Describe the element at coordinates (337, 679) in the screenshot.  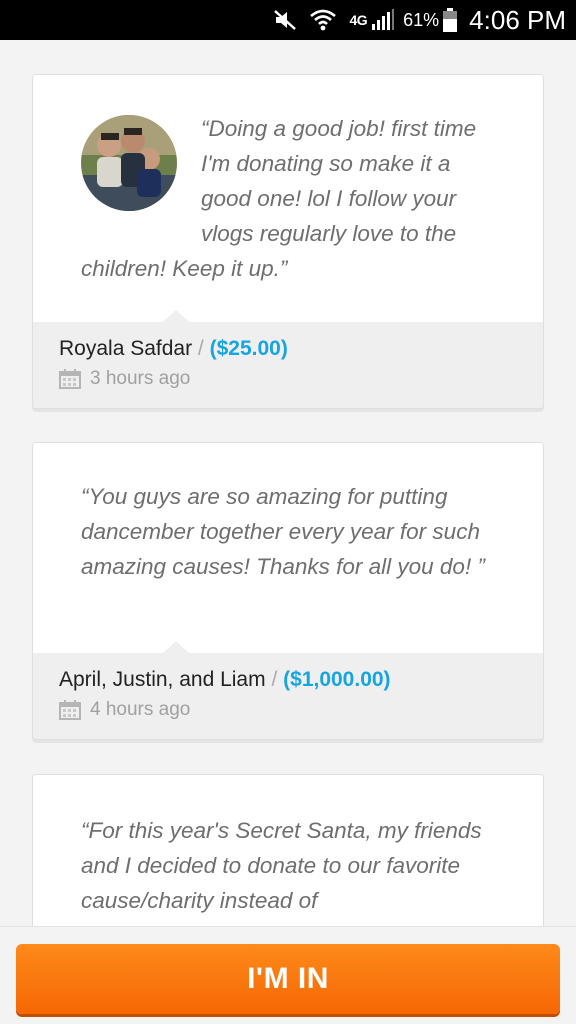
I see `donation-amount: ($1,000.00)` at that location.